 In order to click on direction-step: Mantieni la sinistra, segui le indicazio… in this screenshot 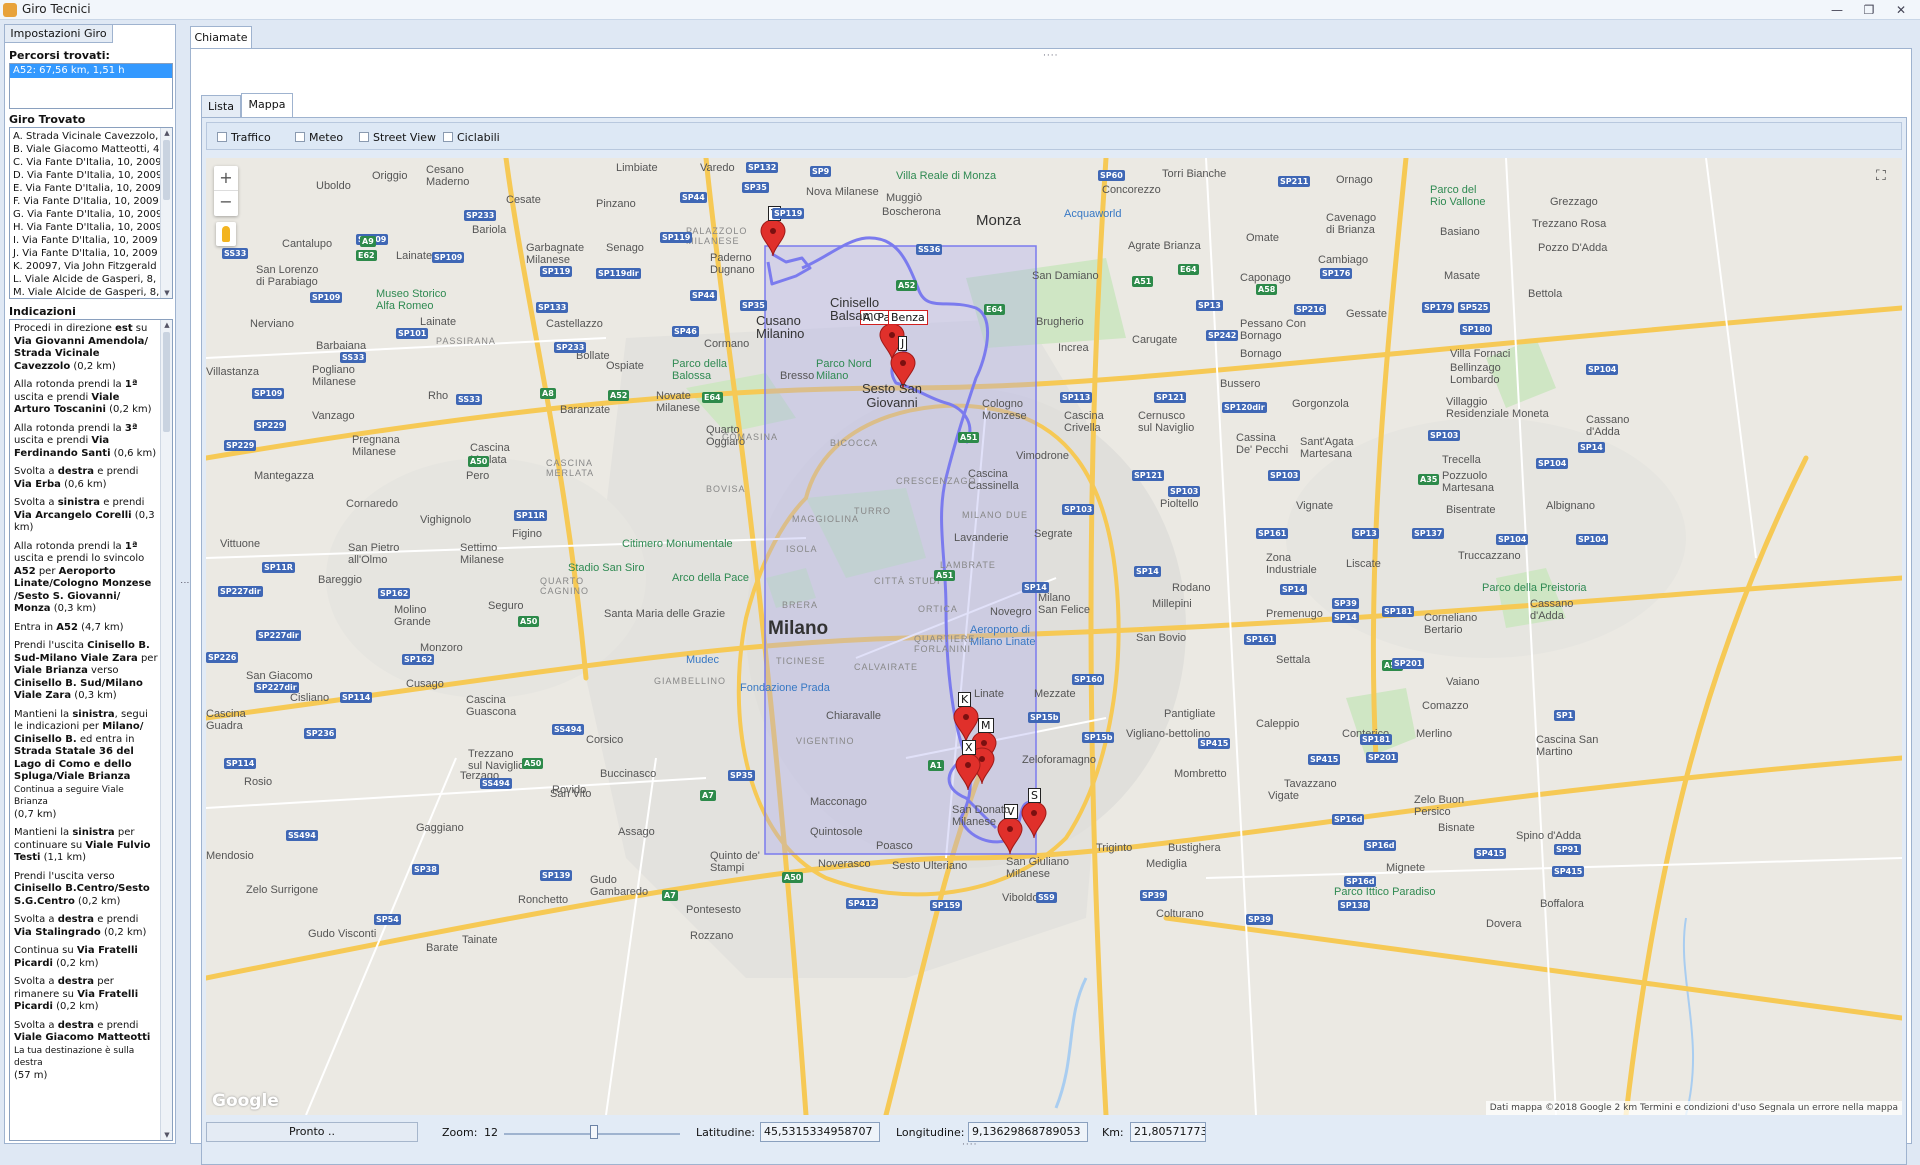, I will do `click(91, 765)`.